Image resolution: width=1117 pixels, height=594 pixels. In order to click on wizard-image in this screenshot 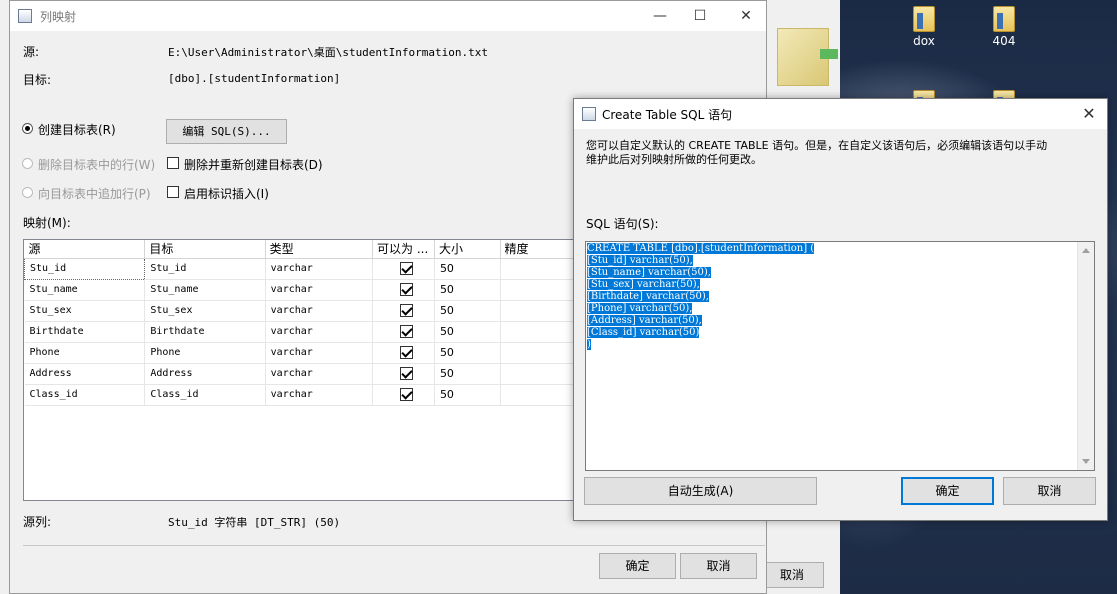, I will do `click(807, 57)`.